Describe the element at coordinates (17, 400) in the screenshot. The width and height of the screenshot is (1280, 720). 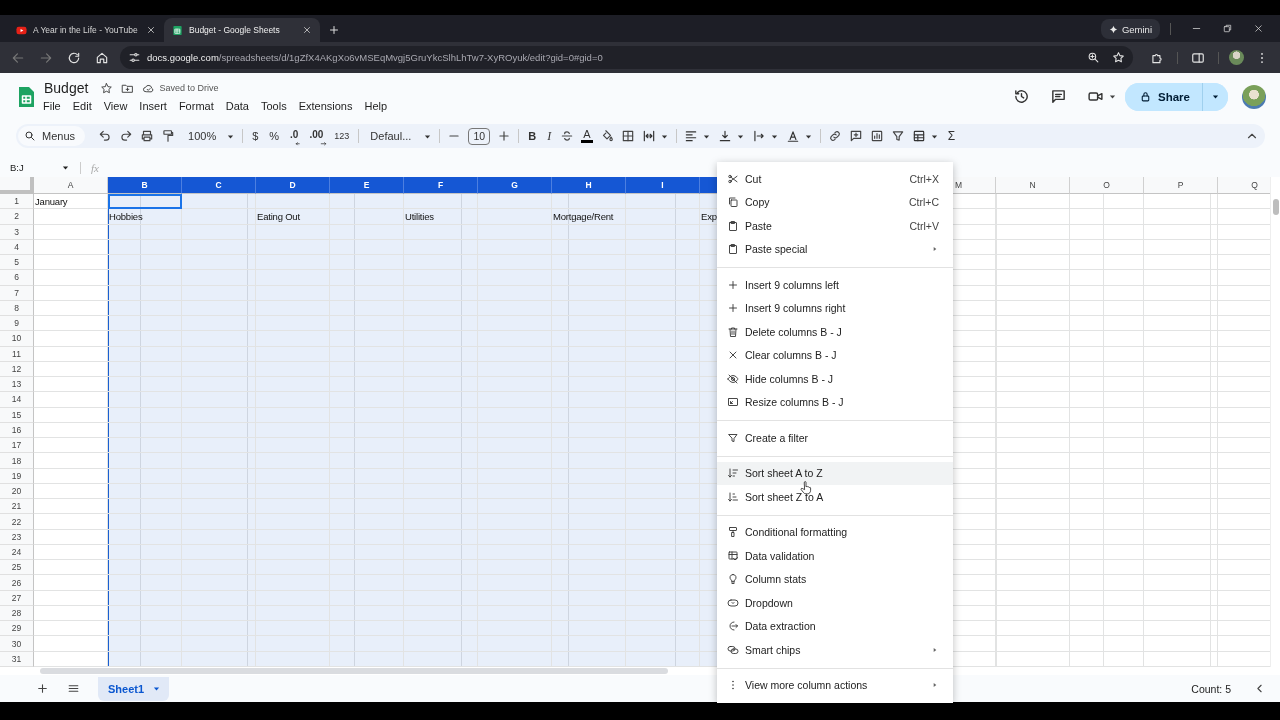
I see `row-number: 14` at that location.